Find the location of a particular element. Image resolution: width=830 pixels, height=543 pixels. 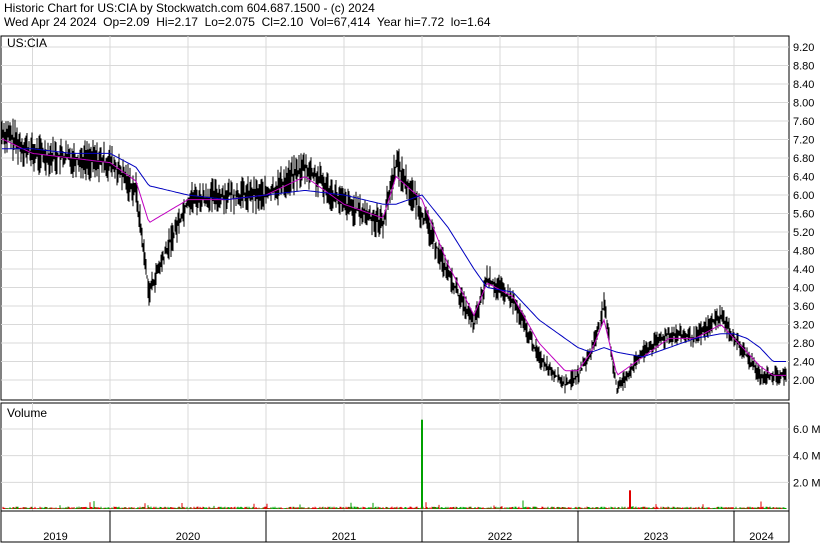

volume-y-axis: 2.0 M 4.0 M 6.0 M is located at coordinates (807, 456).